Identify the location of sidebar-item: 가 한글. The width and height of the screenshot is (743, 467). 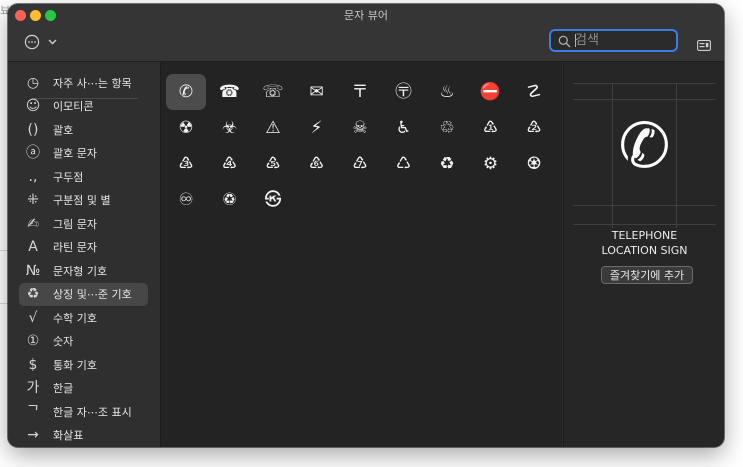
(83, 388).